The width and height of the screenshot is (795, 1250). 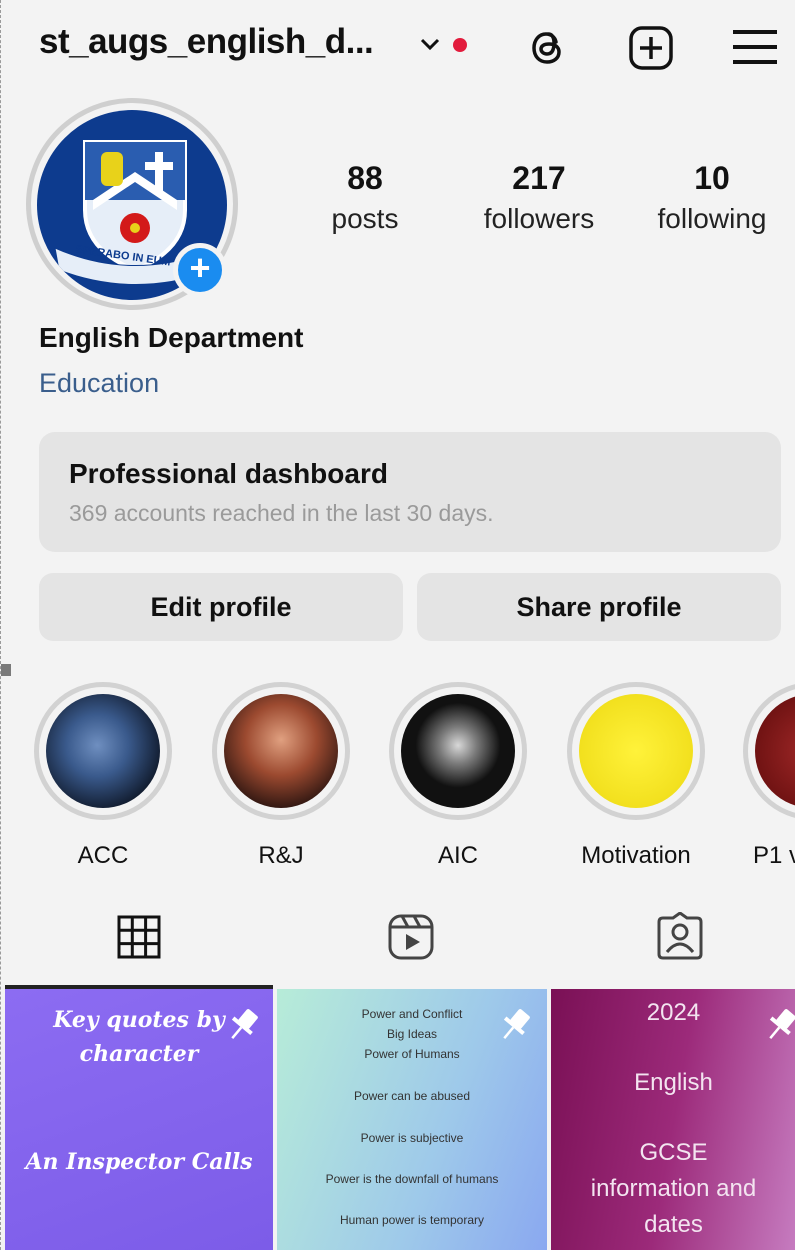 I want to click on grid-icon, so click(x=139, y=937).